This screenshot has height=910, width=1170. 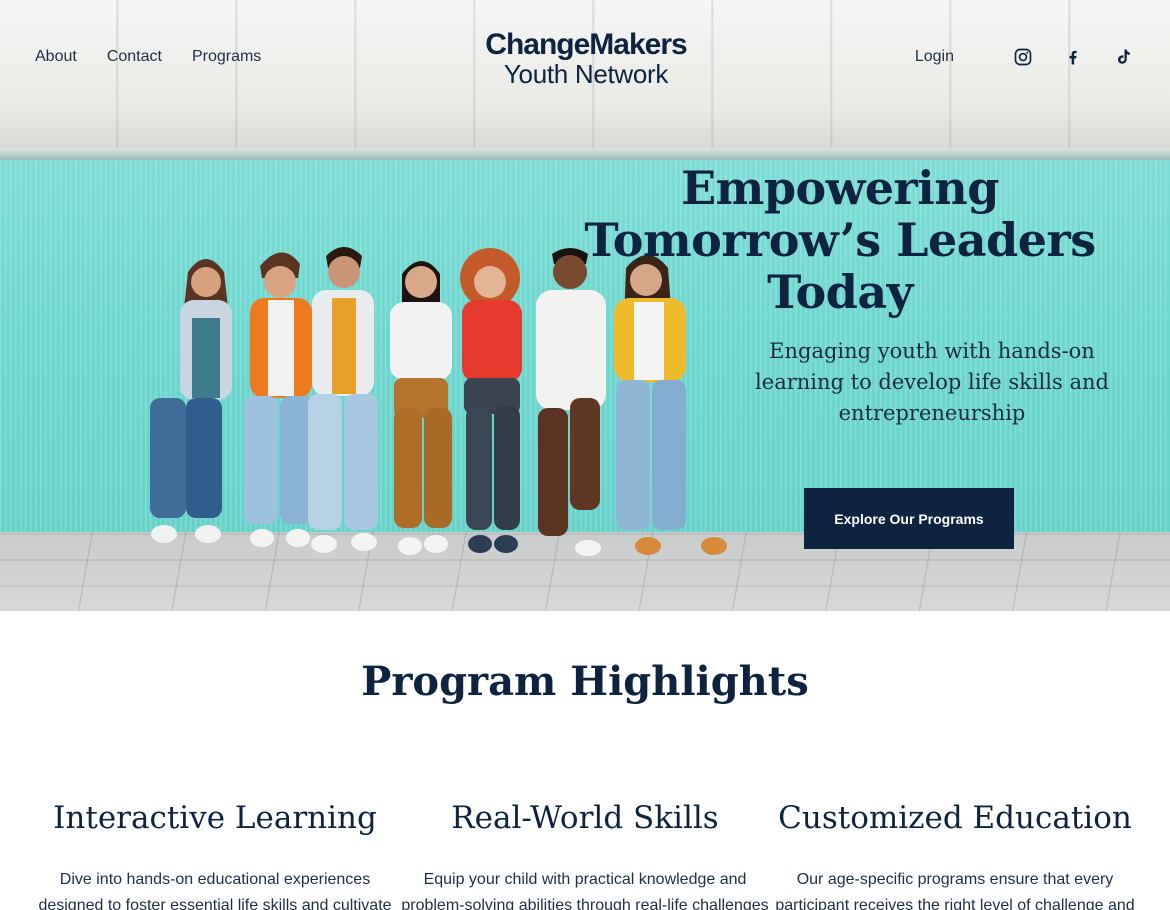 What do you see at coordinates (1123, 57) in the screenshot?
I see `tiktok-icon` at bounding box center [1123, 57].